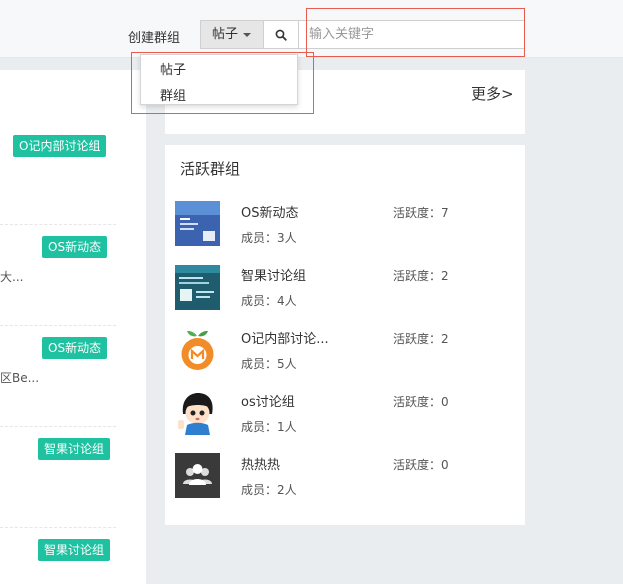 This screenshot has height=584, width=623. Describe the element at coordinates (210, 169) in the screenshot. I see `active-groups-title: 活跃群组` at that location.